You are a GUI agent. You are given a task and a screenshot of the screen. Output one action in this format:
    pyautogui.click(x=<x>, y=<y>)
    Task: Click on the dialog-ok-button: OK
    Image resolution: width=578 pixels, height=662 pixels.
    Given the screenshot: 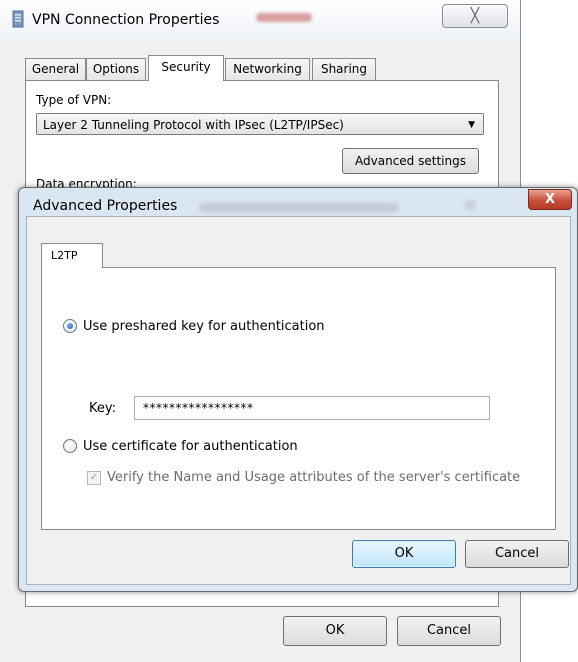 What is the action you would take?
    pyautogui.click(x=404, y=554)
    